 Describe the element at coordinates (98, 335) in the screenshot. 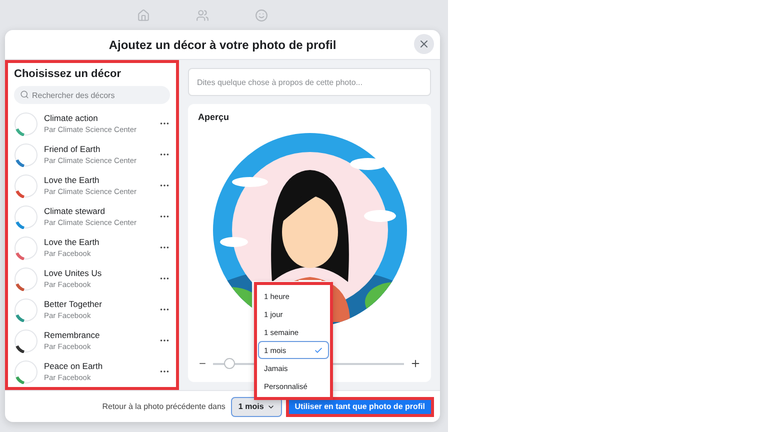

I see `frame-name: Remembrance` at that location.